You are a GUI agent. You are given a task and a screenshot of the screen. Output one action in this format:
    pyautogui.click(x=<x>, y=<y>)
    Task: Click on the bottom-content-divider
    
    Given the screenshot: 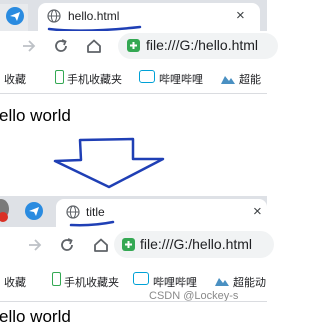 What is the action you would take?
    pyautogui.click(x=133, y=301)
    